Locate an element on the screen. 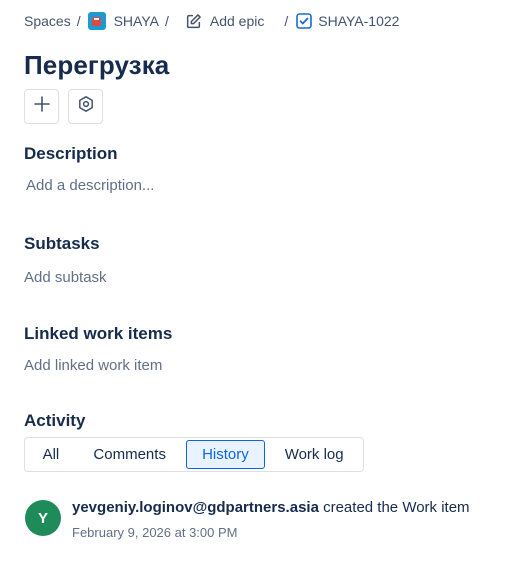 The image size is (529, 569). description-heading: Description is located at coordinates (71, 153).